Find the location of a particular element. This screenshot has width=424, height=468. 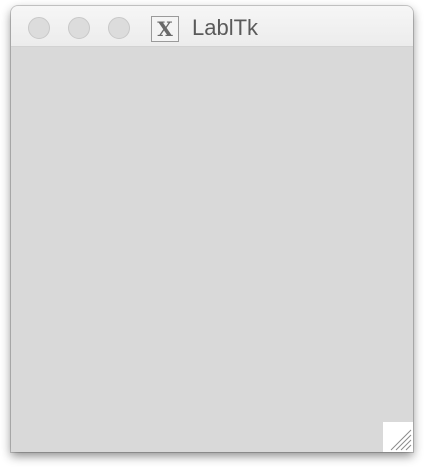

minimize-button is located at coordinates (79, 28).